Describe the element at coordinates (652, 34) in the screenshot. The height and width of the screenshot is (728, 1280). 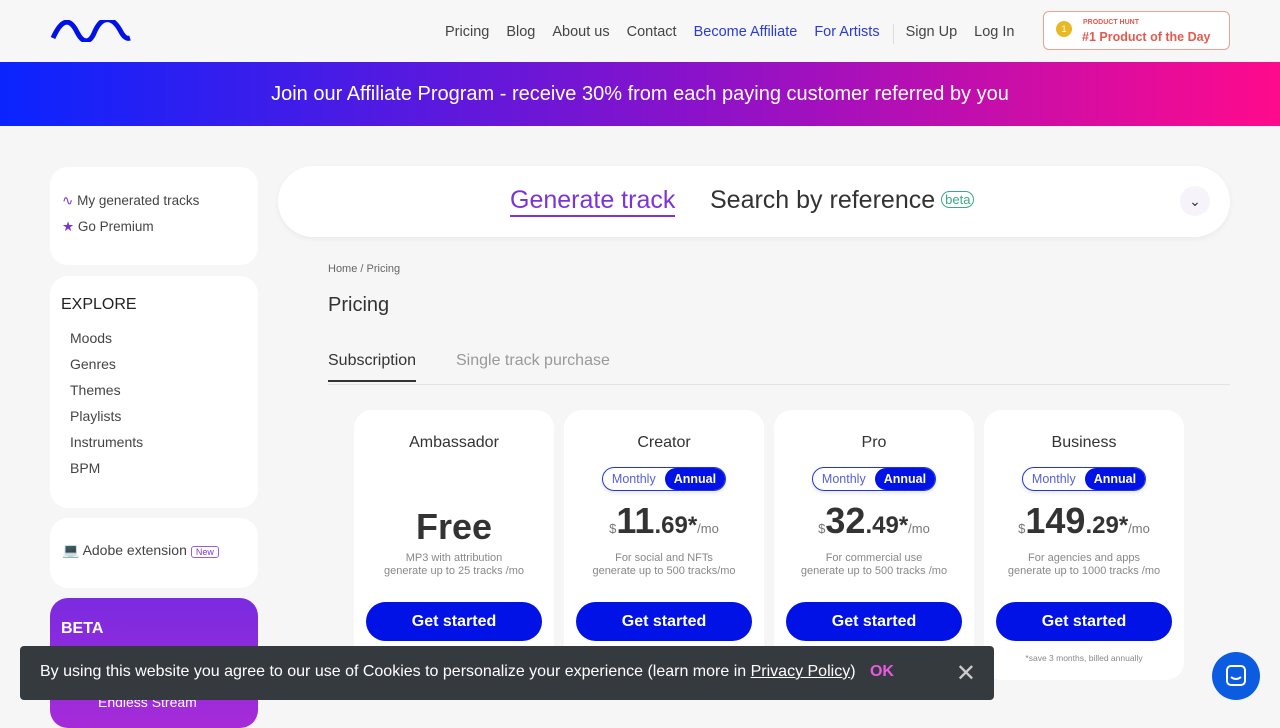
I see `nav-contact: Contact` at that location.